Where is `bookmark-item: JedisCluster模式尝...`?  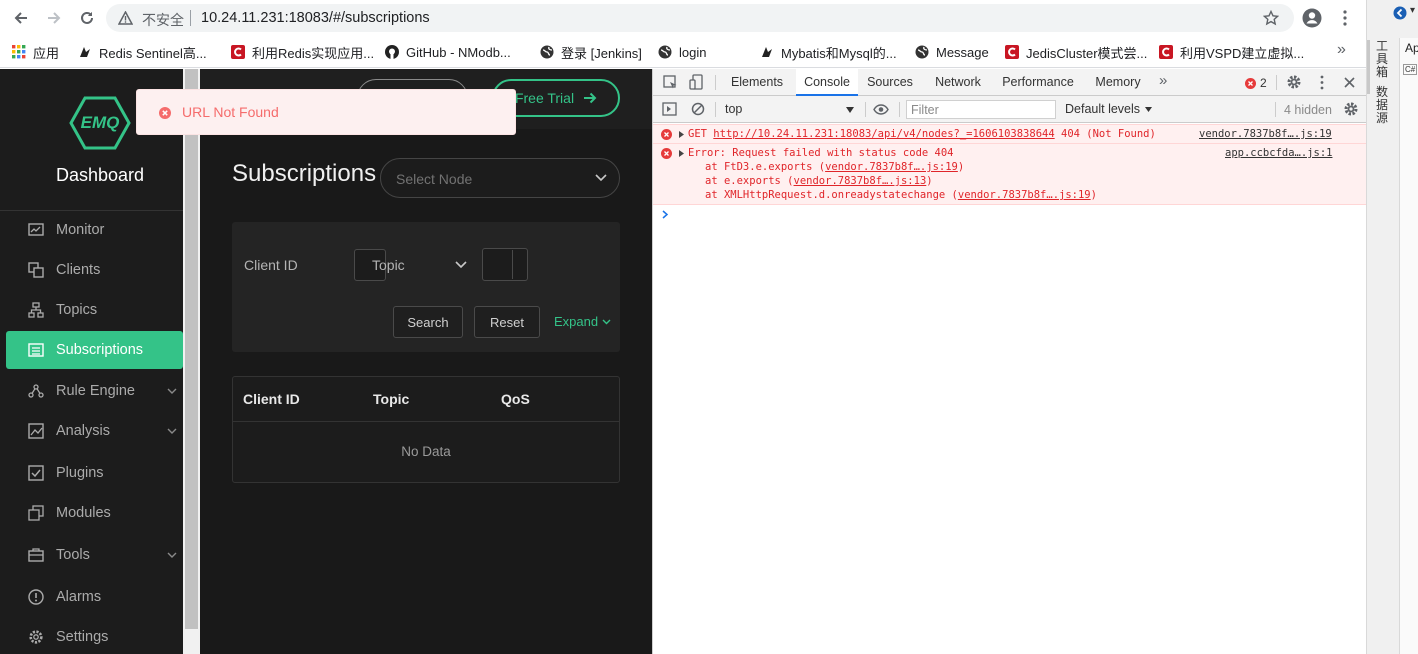 bookmark-item: JedisCluster模式尝... is located at coordinates (1076, 52).